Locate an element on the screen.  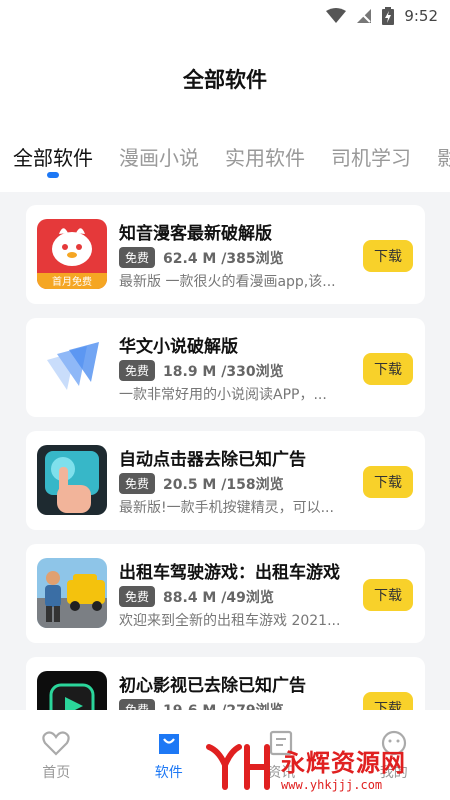
app-meta: 免费 18.9 M /330浏览 is located at coordinates (201, 370).